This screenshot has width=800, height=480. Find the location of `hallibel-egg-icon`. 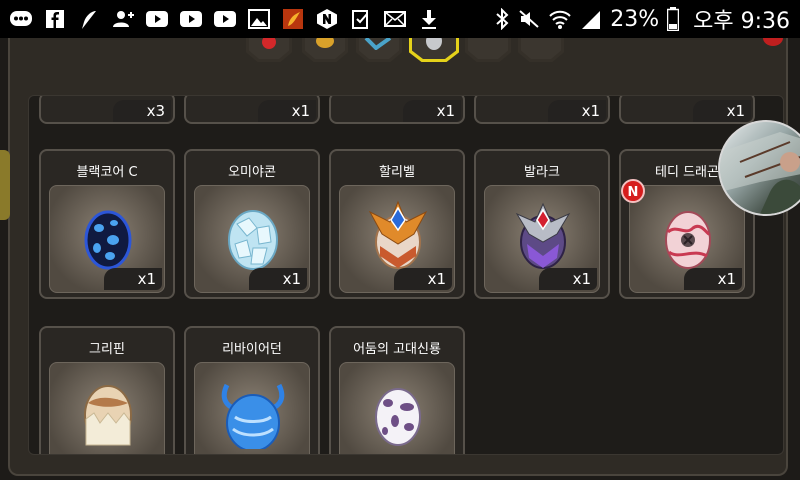

hallibel-egg-icon is located at coordinates (398, 234).